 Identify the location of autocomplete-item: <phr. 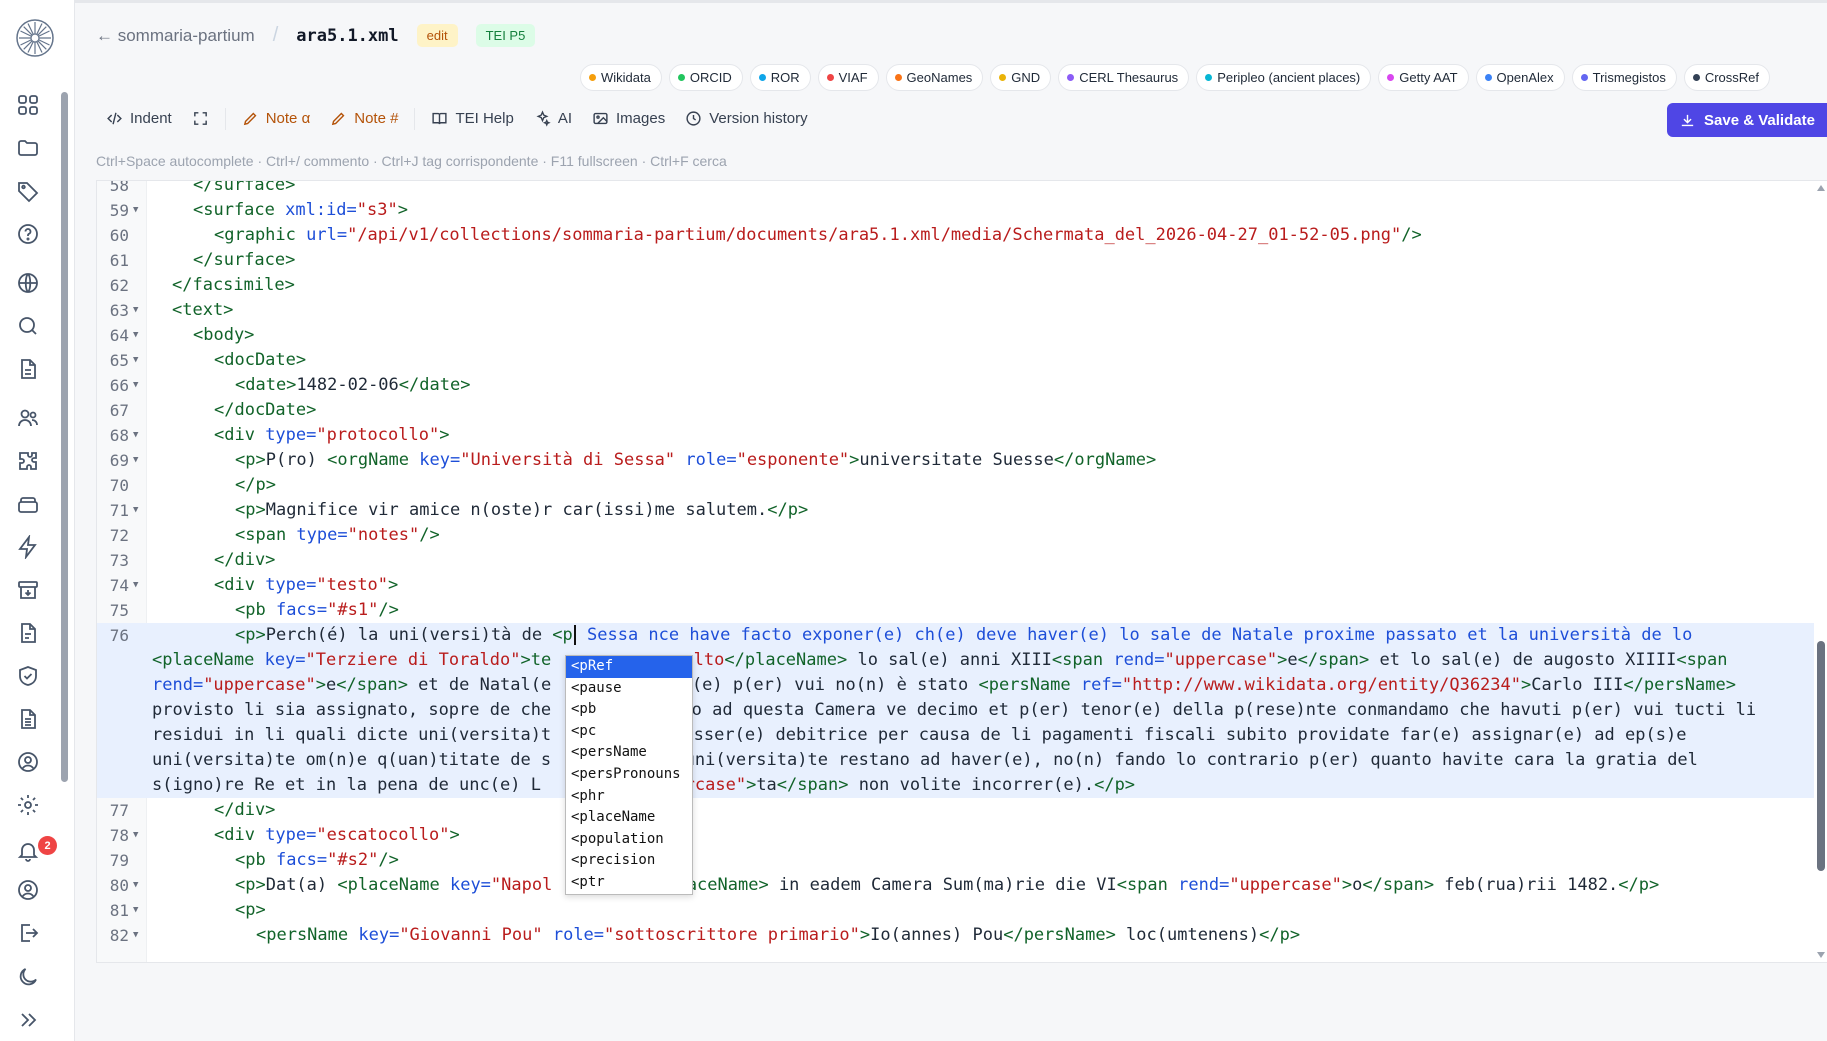
(629, 797).